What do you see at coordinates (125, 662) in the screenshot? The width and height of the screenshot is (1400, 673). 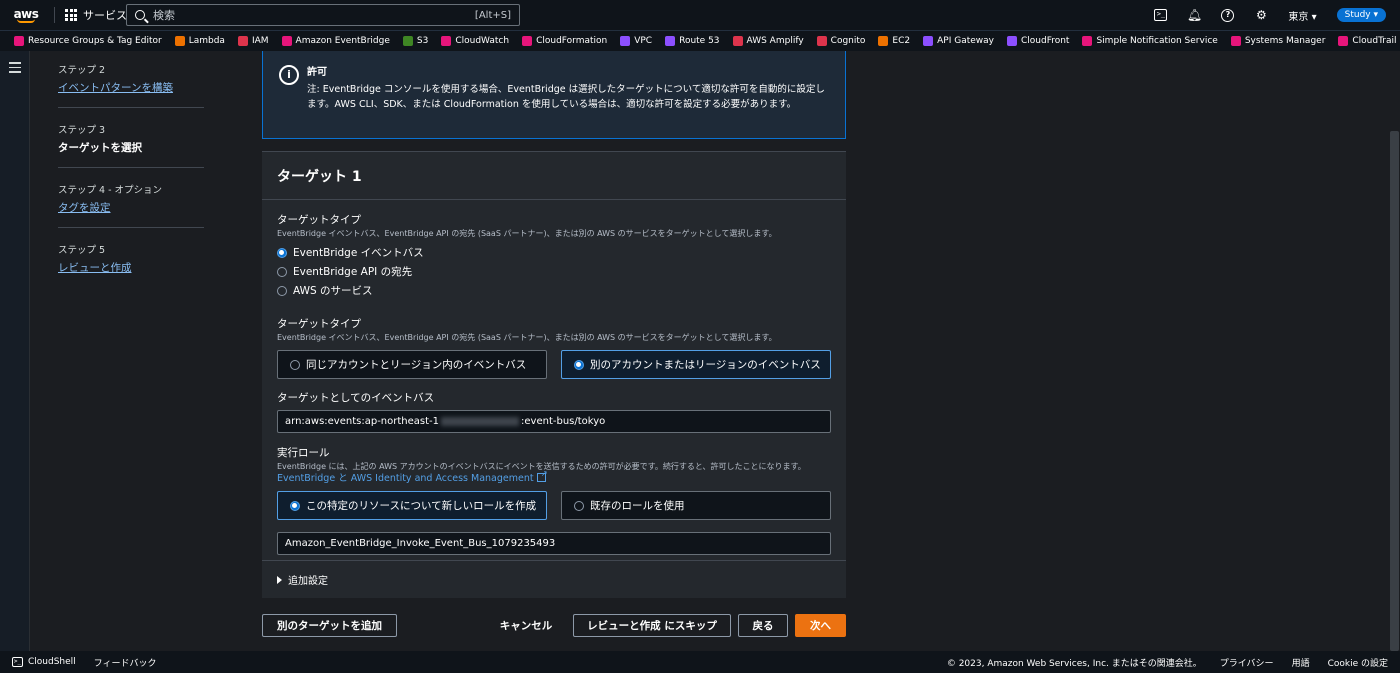 I see `feedback-link: フィードバック` at bounding box center [125, 662].